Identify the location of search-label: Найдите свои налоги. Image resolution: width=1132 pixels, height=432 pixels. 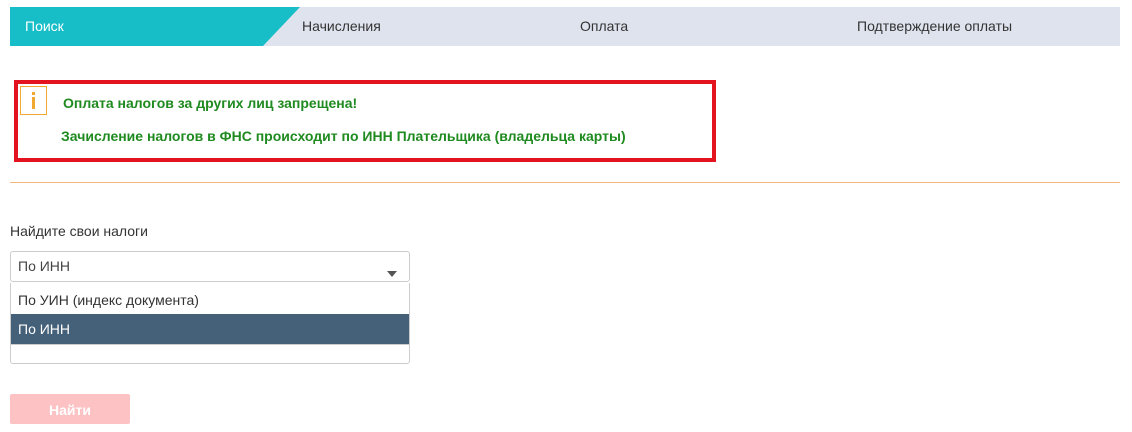
(79, 231).